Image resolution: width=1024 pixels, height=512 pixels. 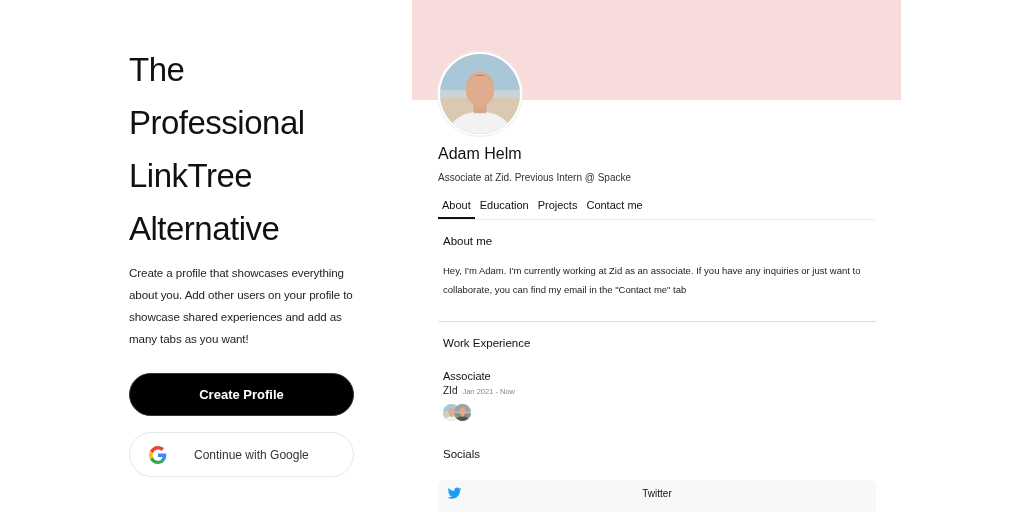 What do you see at coordinates (158, 454) in the screenshot?
I see `google-icon` at bounding box center [158, 454].